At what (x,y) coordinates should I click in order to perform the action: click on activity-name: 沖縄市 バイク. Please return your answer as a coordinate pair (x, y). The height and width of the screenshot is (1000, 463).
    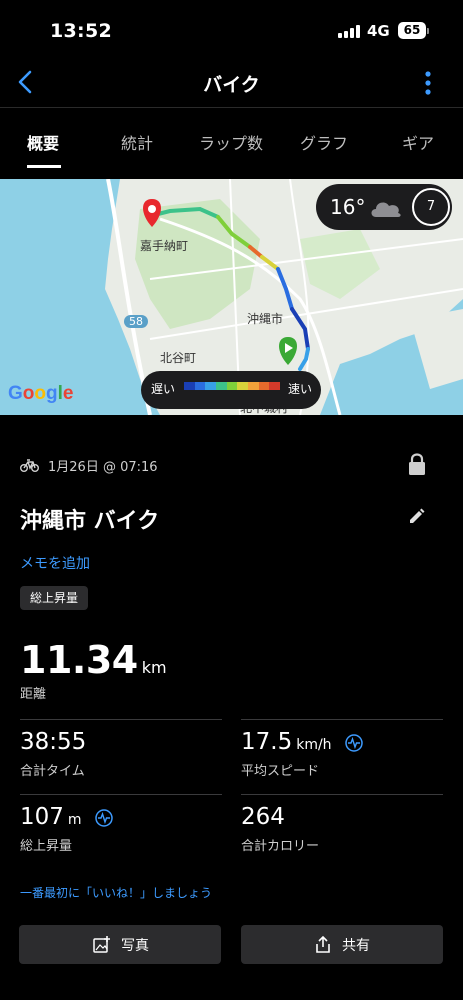
    Looking at the image, I should click on (90, 521).